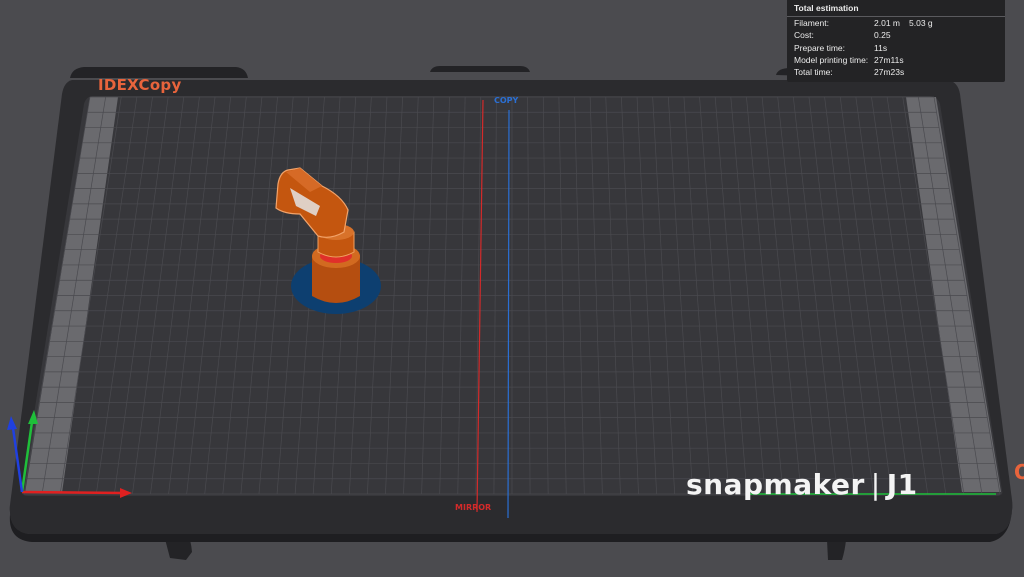  What do you see at coordinates (506, 100) in the screenshot?
I see `copy-label: COPY` at bounding box center [506, 100].